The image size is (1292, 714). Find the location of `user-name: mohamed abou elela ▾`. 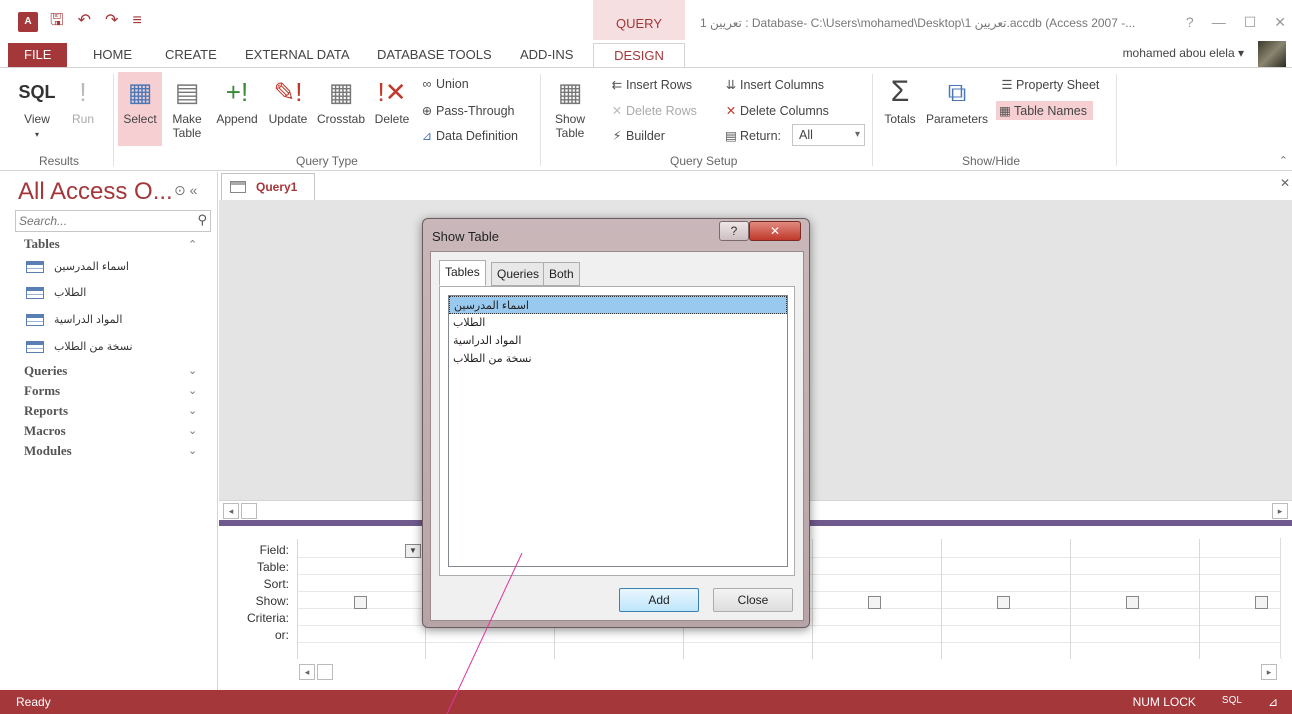

user-name: mohamed abou elela ▾ is located at coordinates (1183, 53).